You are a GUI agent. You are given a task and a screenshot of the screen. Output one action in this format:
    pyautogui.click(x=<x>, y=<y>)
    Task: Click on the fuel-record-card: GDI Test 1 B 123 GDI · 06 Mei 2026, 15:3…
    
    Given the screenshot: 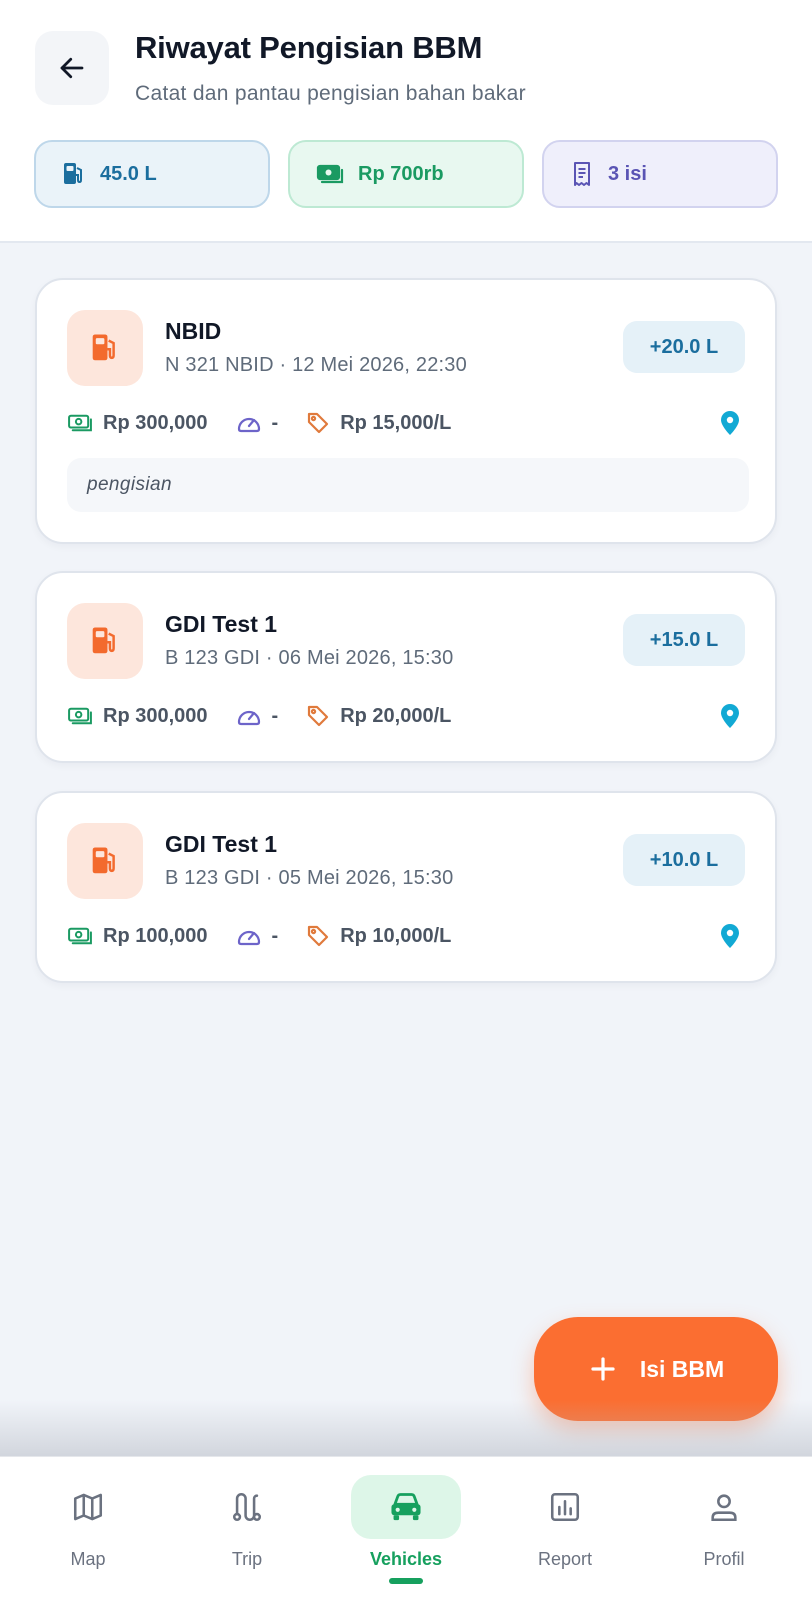 What is the action you would take?
    pyautogui.click(x=406, y=667)
    